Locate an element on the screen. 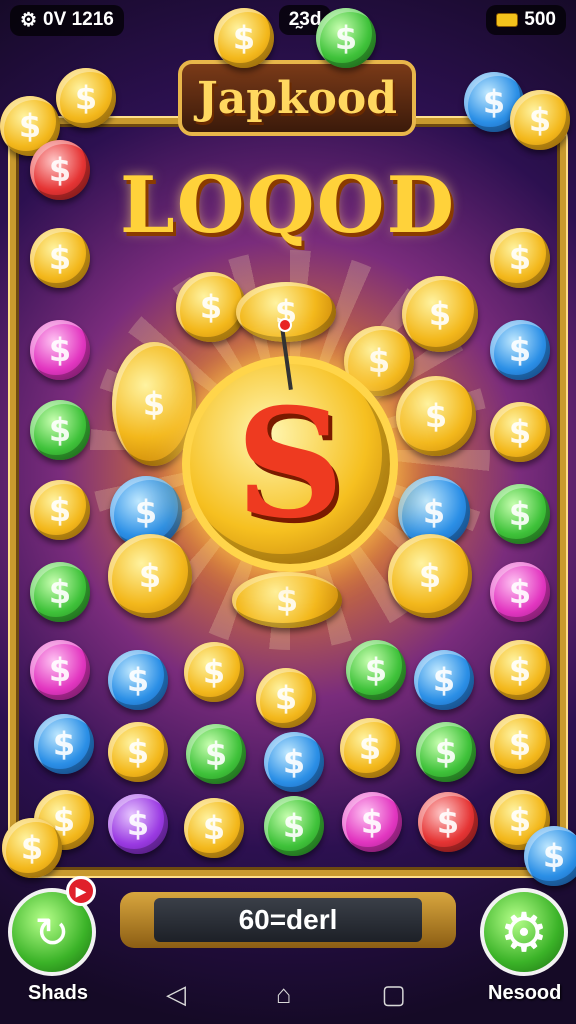 The height and width of the screenshot is (1024, 576). status-left-text: 0V 1216 is located at coordinates (78, 19).